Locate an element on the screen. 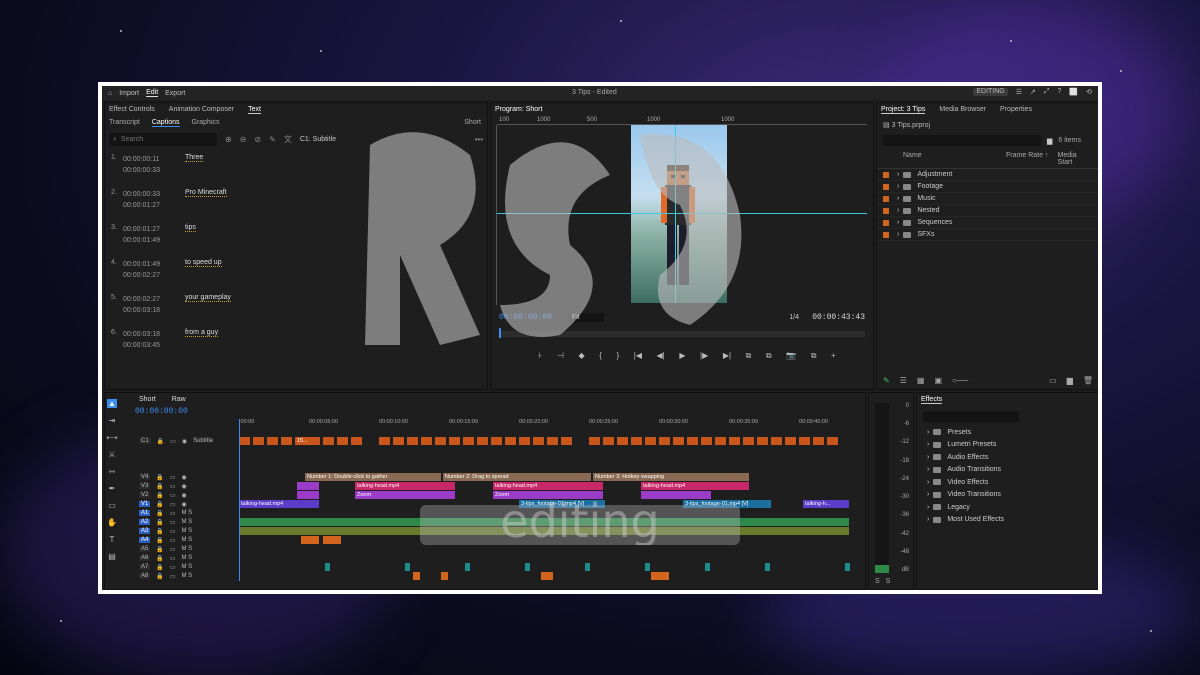  workspace-badge: EDITING is located at coordinates (990, 92).